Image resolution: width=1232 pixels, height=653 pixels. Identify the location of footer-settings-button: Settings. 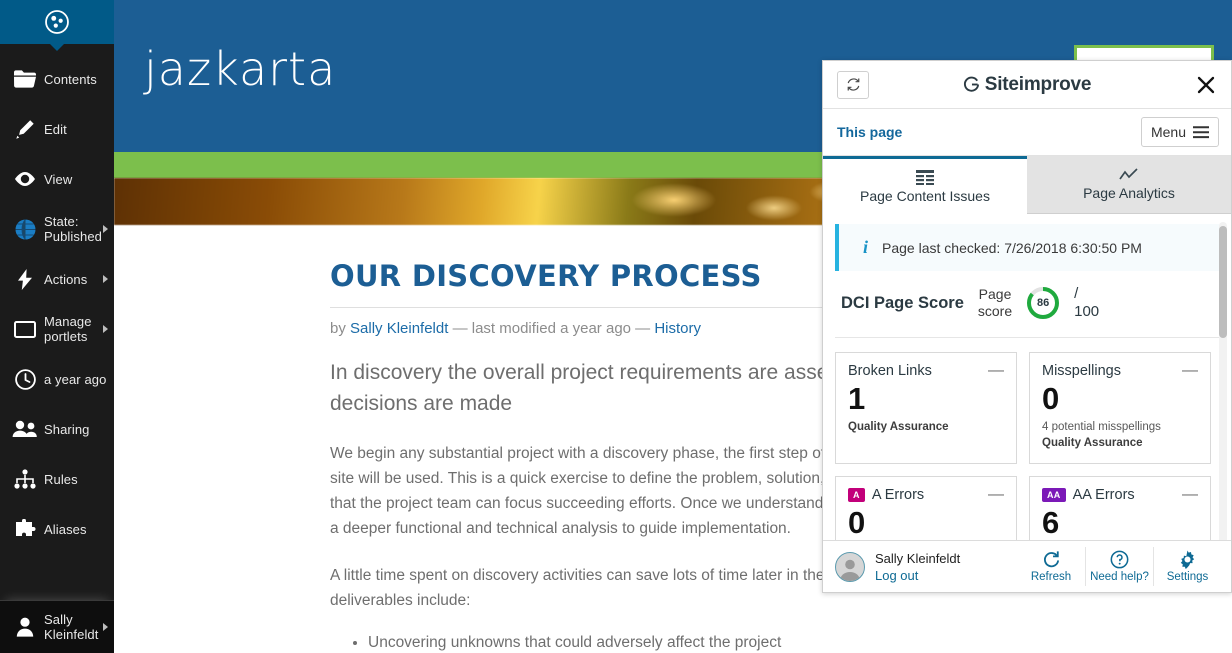
(1187, 566).